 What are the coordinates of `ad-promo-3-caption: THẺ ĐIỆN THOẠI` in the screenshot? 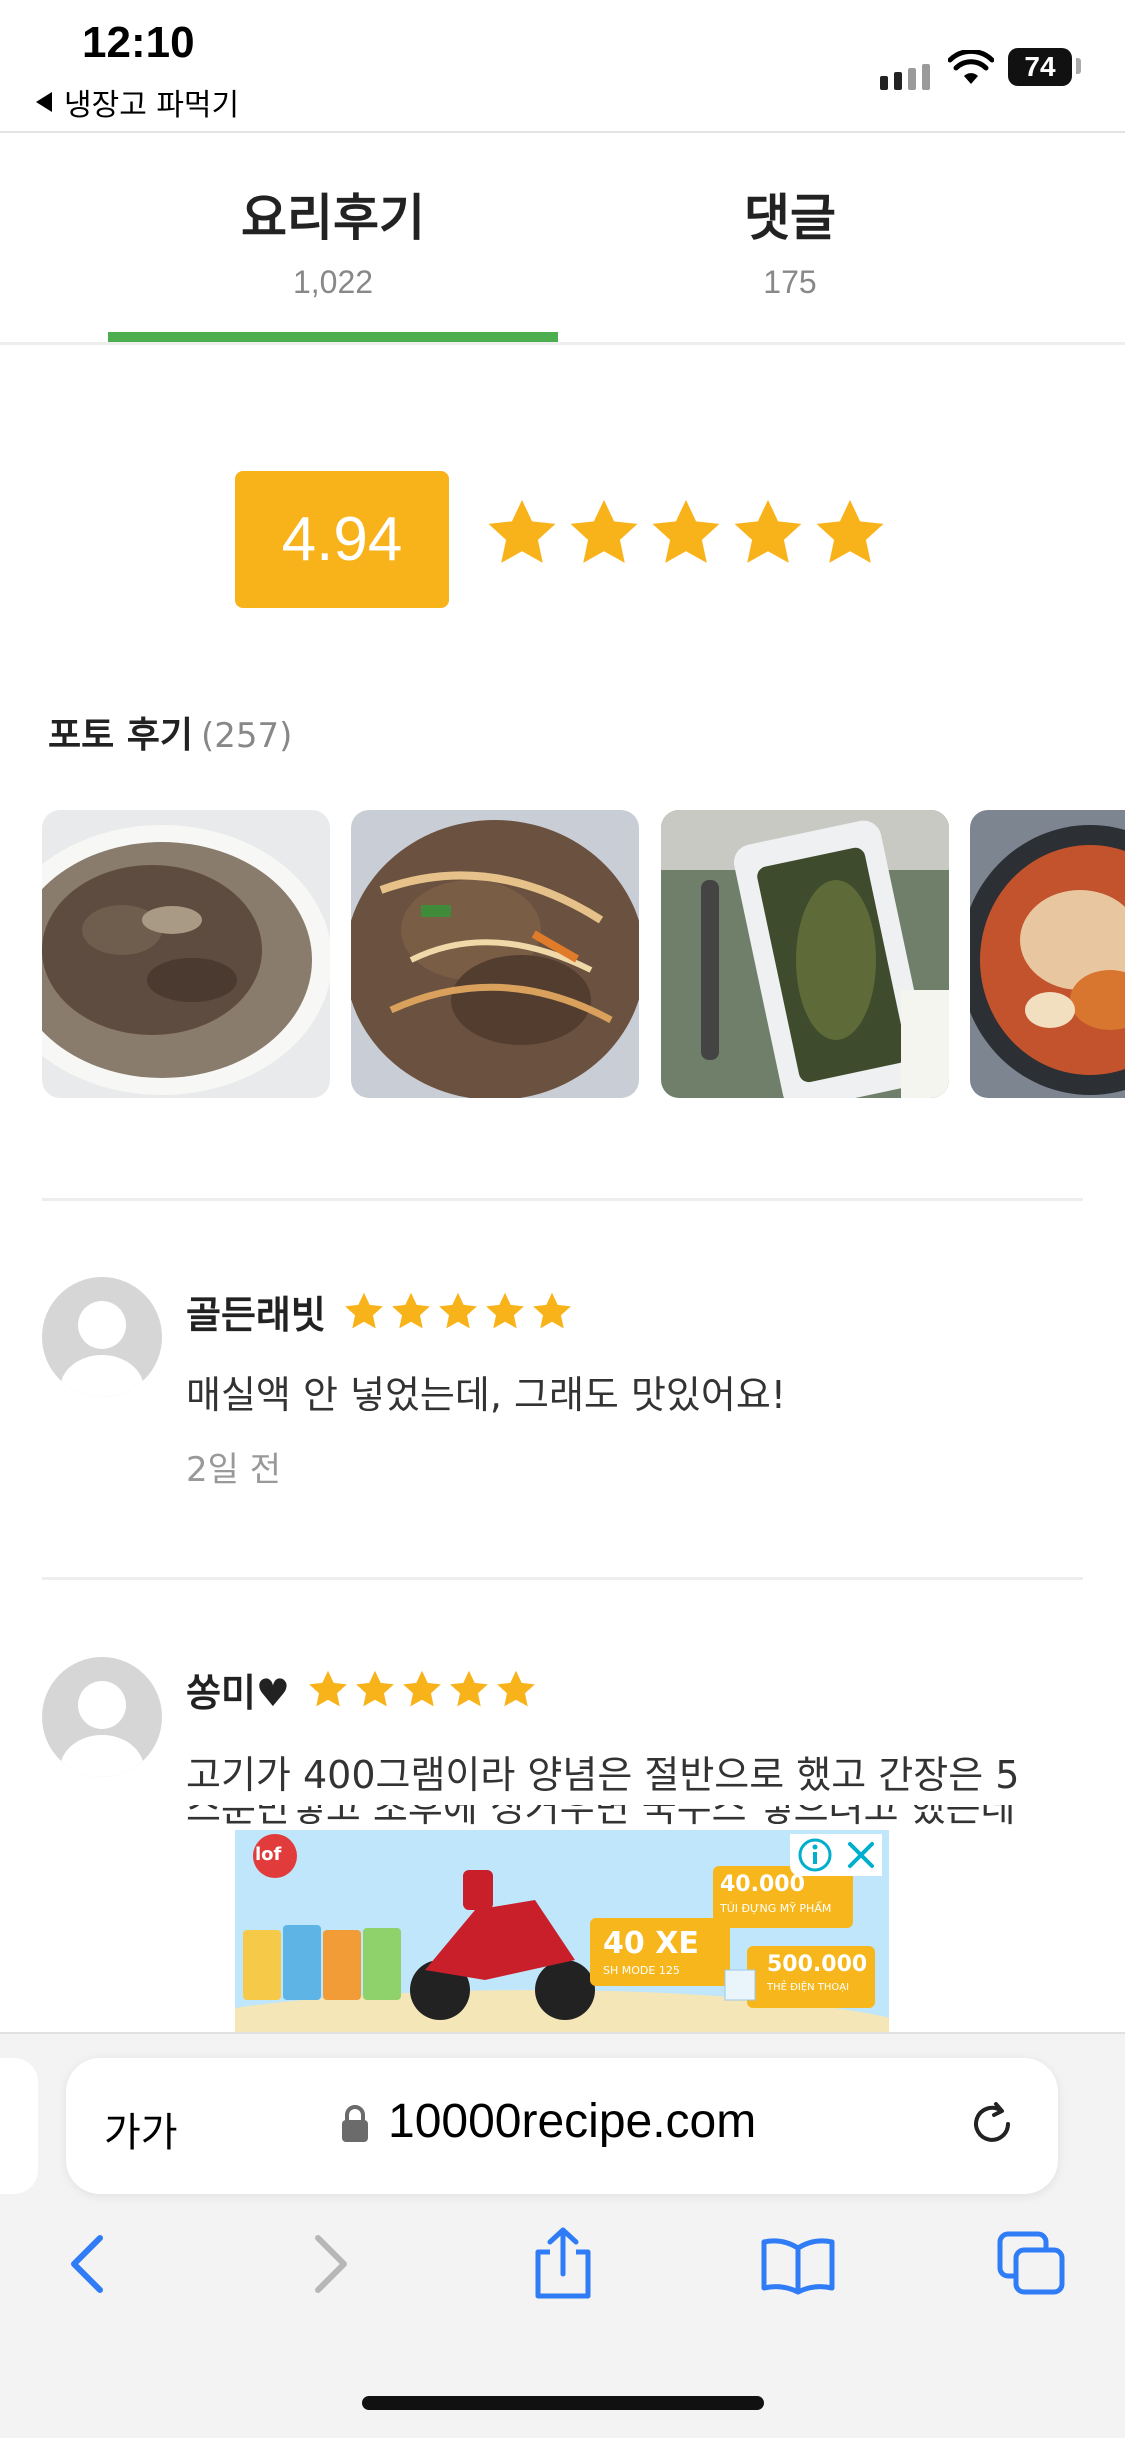 It's located at (808, 1987).